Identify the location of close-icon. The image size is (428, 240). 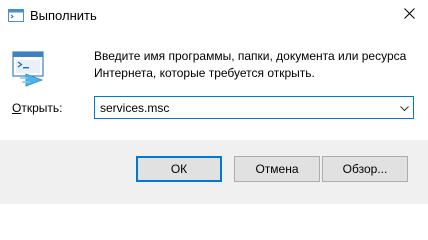
(409, 15).